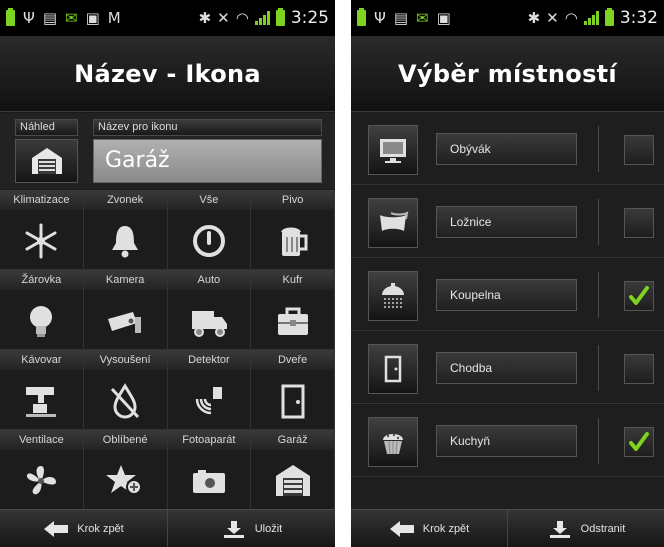 The height and width of the screenshot is (547, 664). Describe the element at coordinates (125, 360) in the screenshot. I see `icon-cell-label: Vysoušení` at that location.